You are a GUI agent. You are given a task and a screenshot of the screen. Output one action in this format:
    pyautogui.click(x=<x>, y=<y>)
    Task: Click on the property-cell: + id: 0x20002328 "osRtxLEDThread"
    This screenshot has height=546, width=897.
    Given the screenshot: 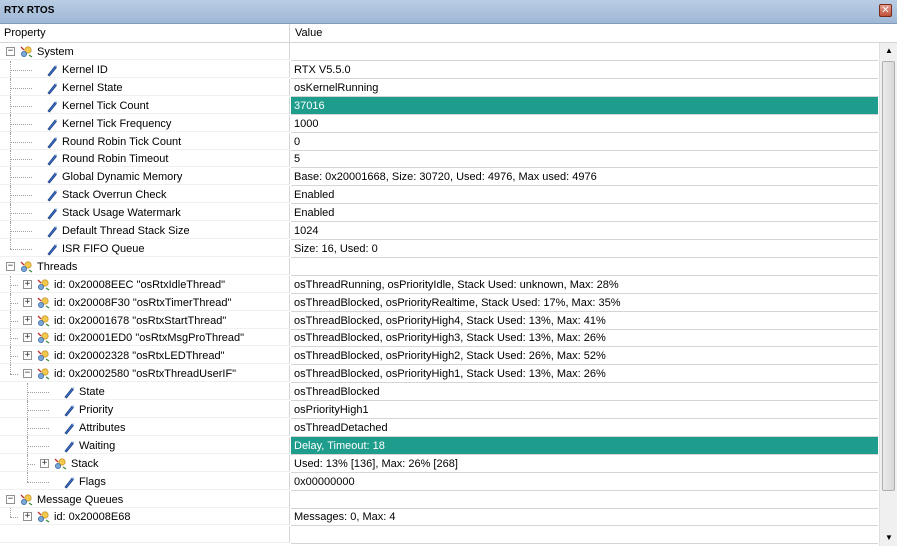 What is the action you would take?
    pyautogui.click(x=145, y=356)
    